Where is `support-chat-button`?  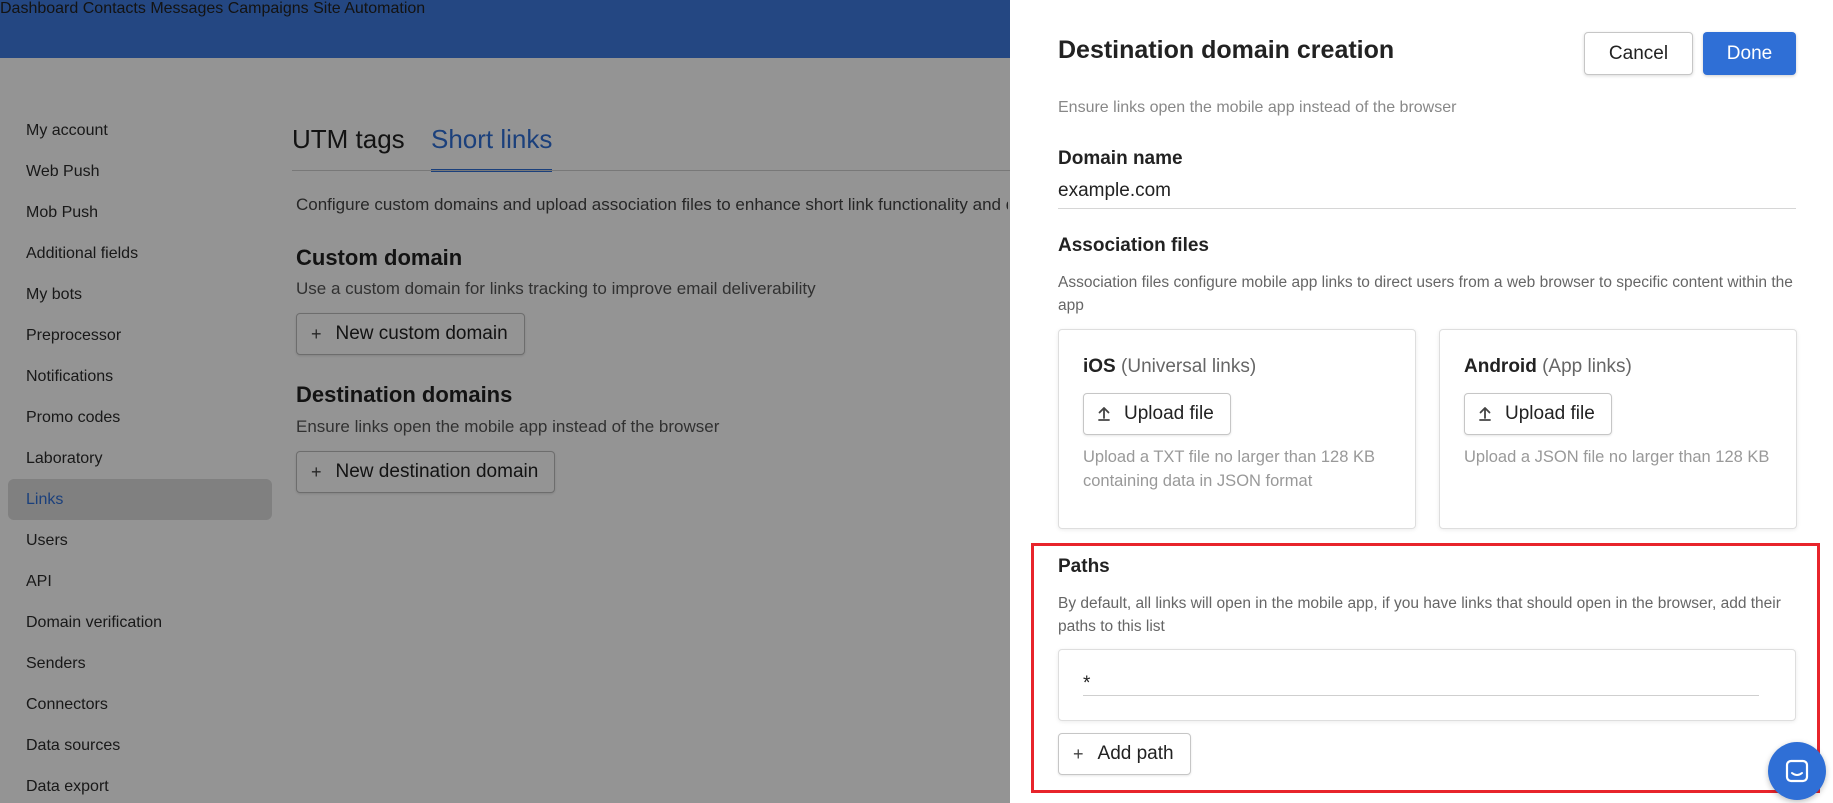 support-chat-button is located at coordinates (1797, 771).